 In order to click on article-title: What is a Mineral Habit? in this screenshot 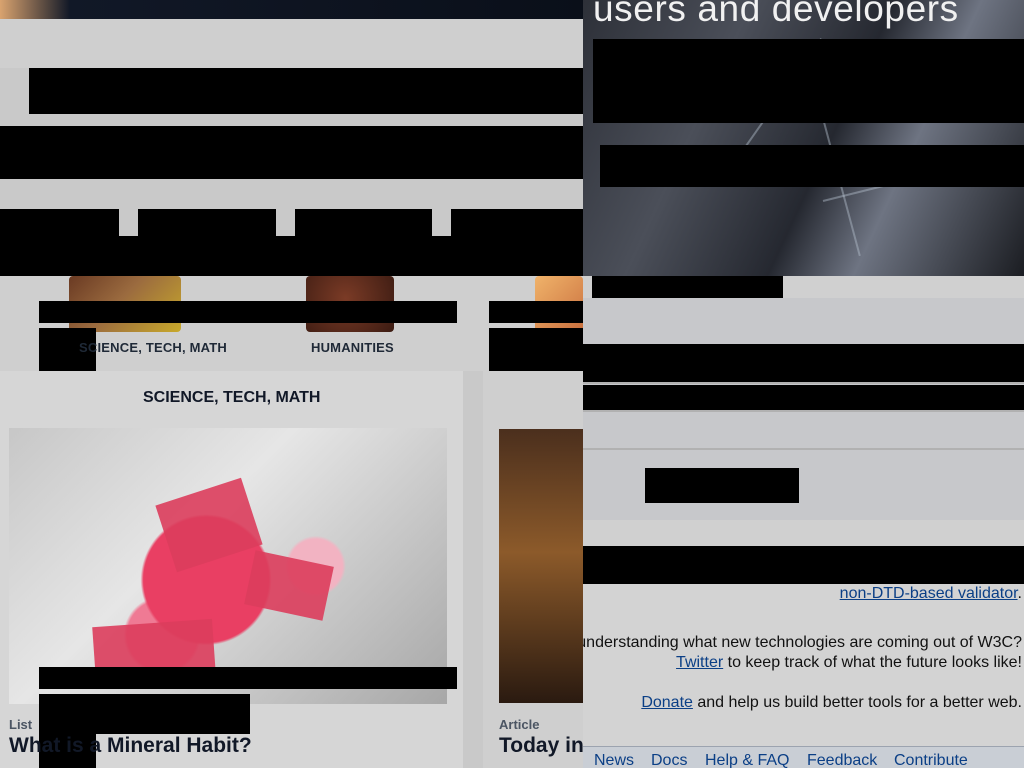, I will do `click(130, 746)`.